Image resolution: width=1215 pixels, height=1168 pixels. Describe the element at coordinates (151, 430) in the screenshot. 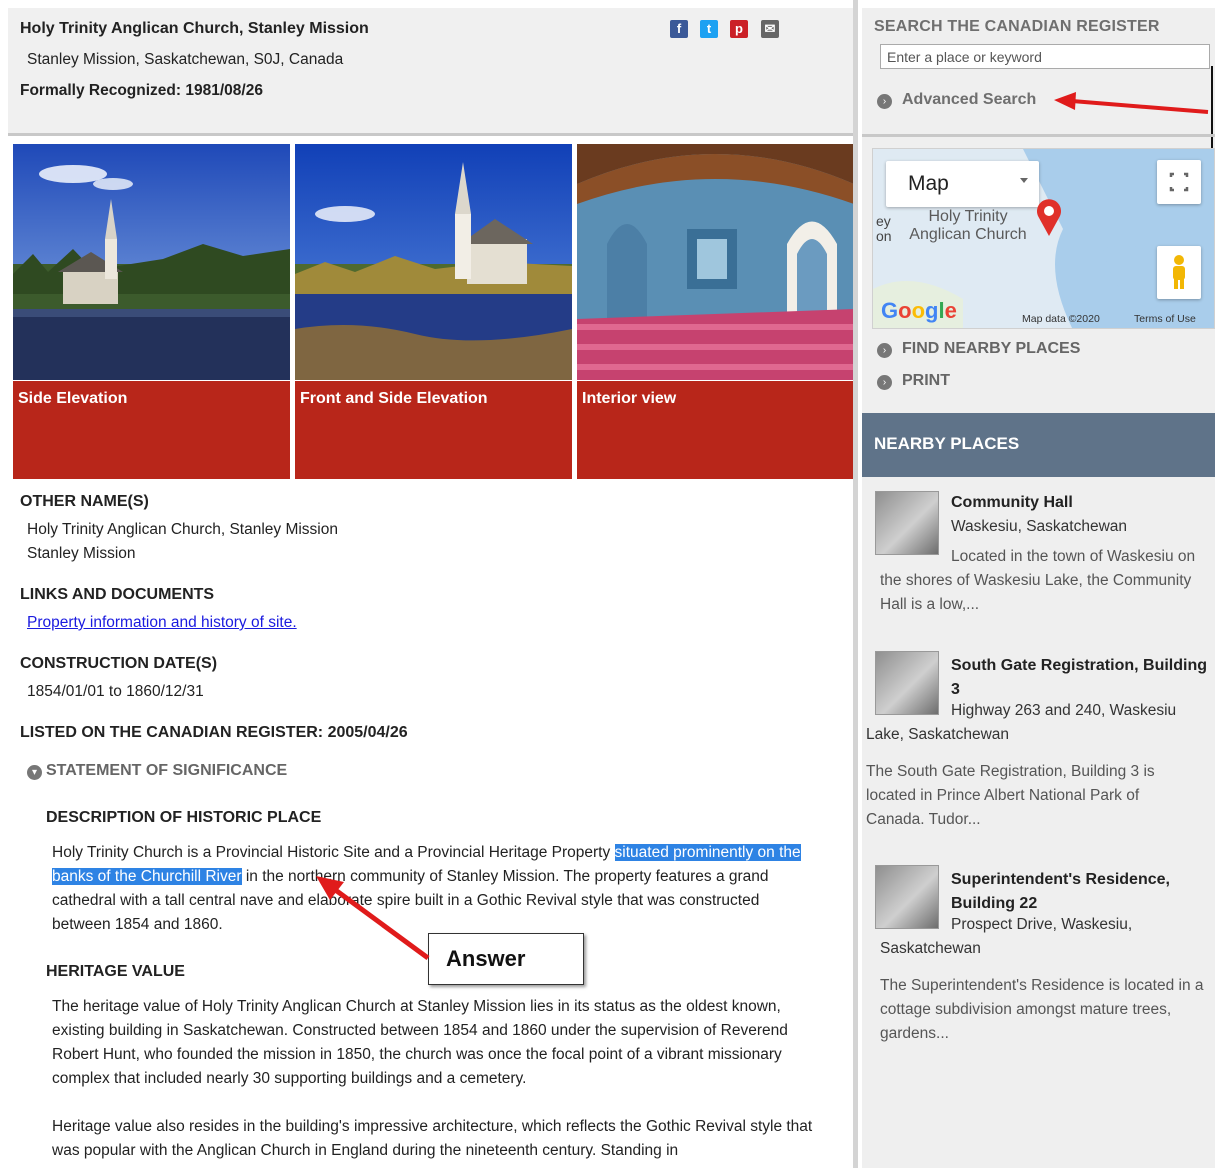

I see `caption-side-elevation: Side Elevation` at that location.